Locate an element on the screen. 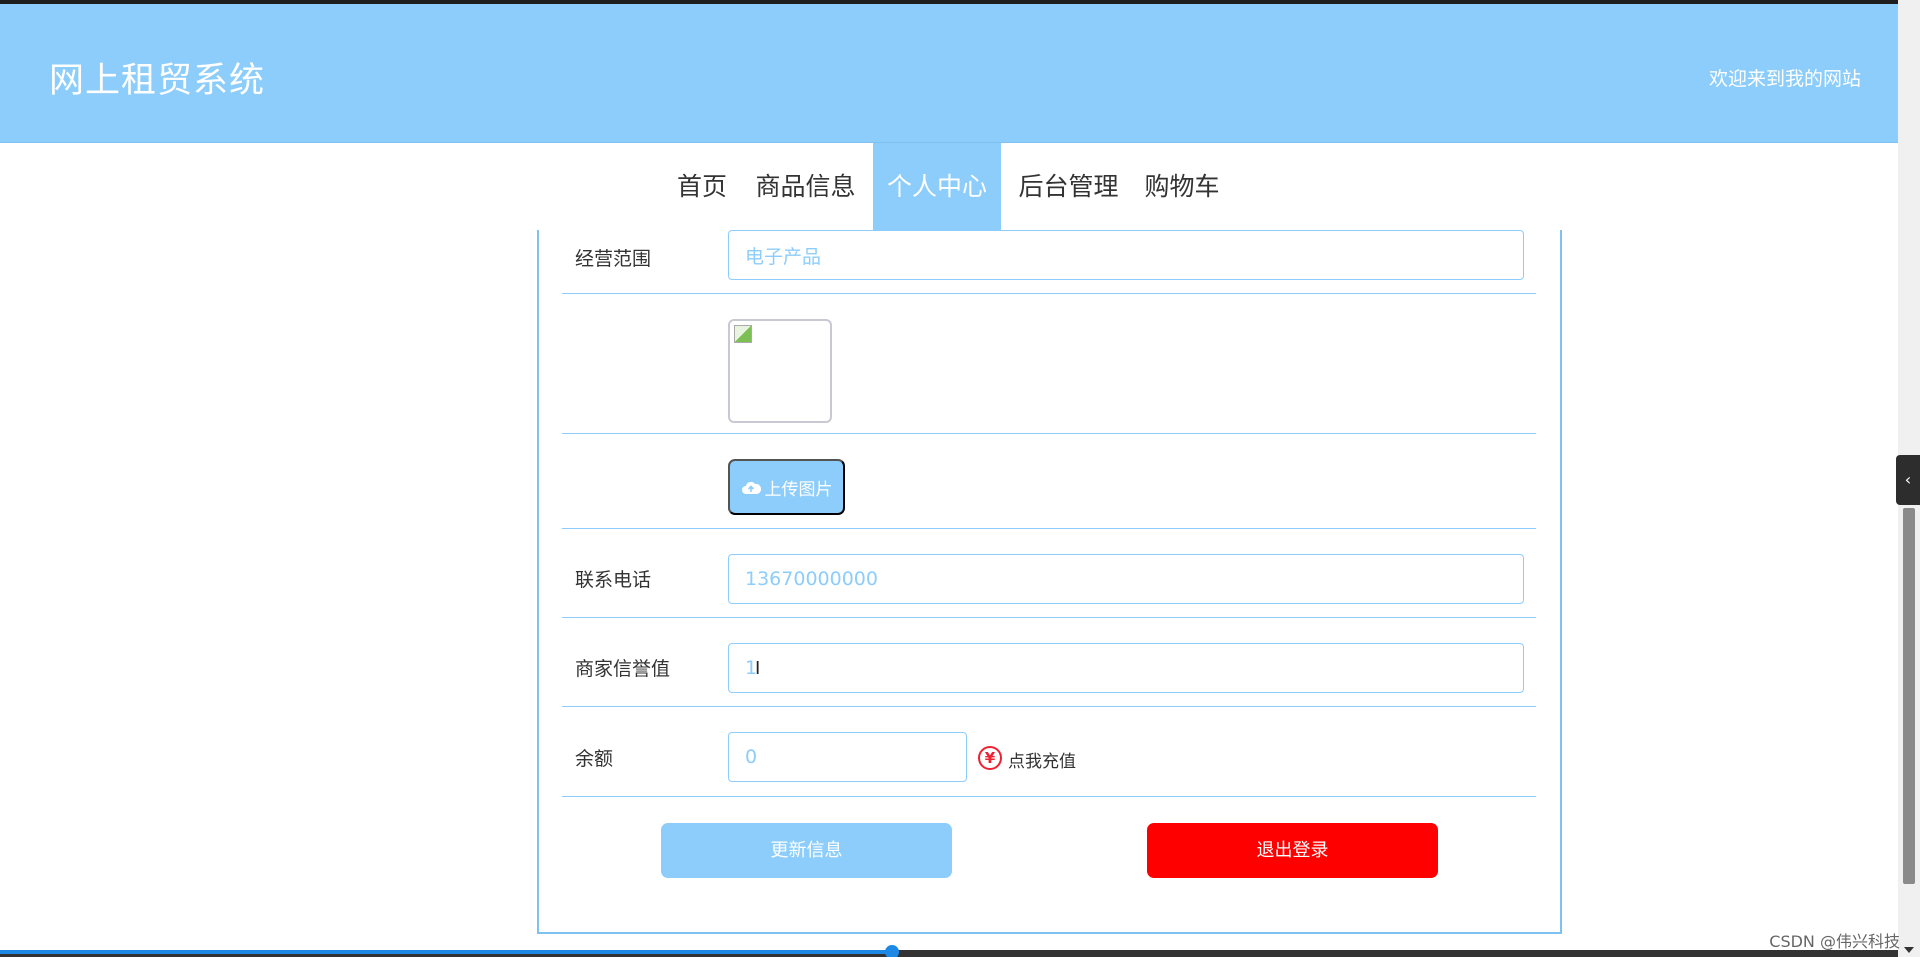 The width and height of the screenshot is (1920, 957). row-credit: 商家信誉值 is located at coordinates (1049, 662).